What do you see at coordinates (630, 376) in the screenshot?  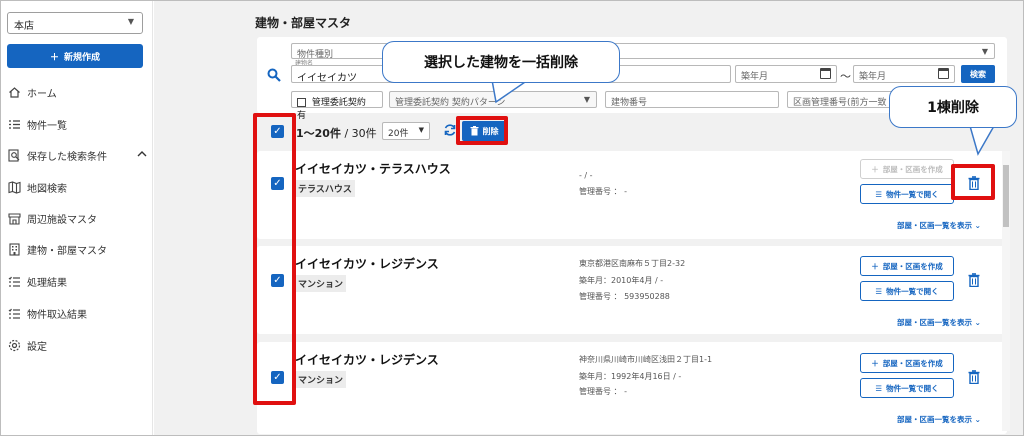 I see `building-built-date: 築年月：1992年4月16日 / -` at bounding box center [630, 376].